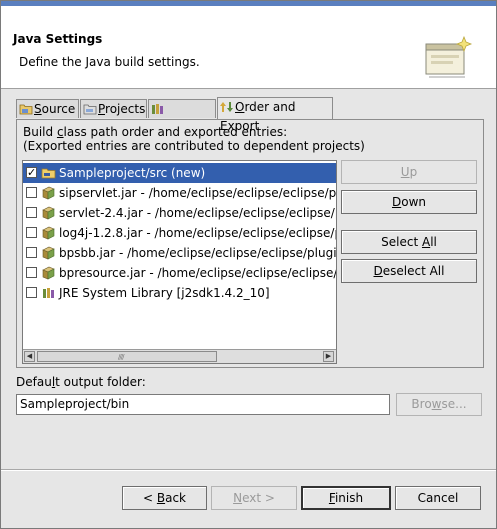 This screenshot has width=497, height=529. I want to click on grip-icon: ////, so click(121, 357).